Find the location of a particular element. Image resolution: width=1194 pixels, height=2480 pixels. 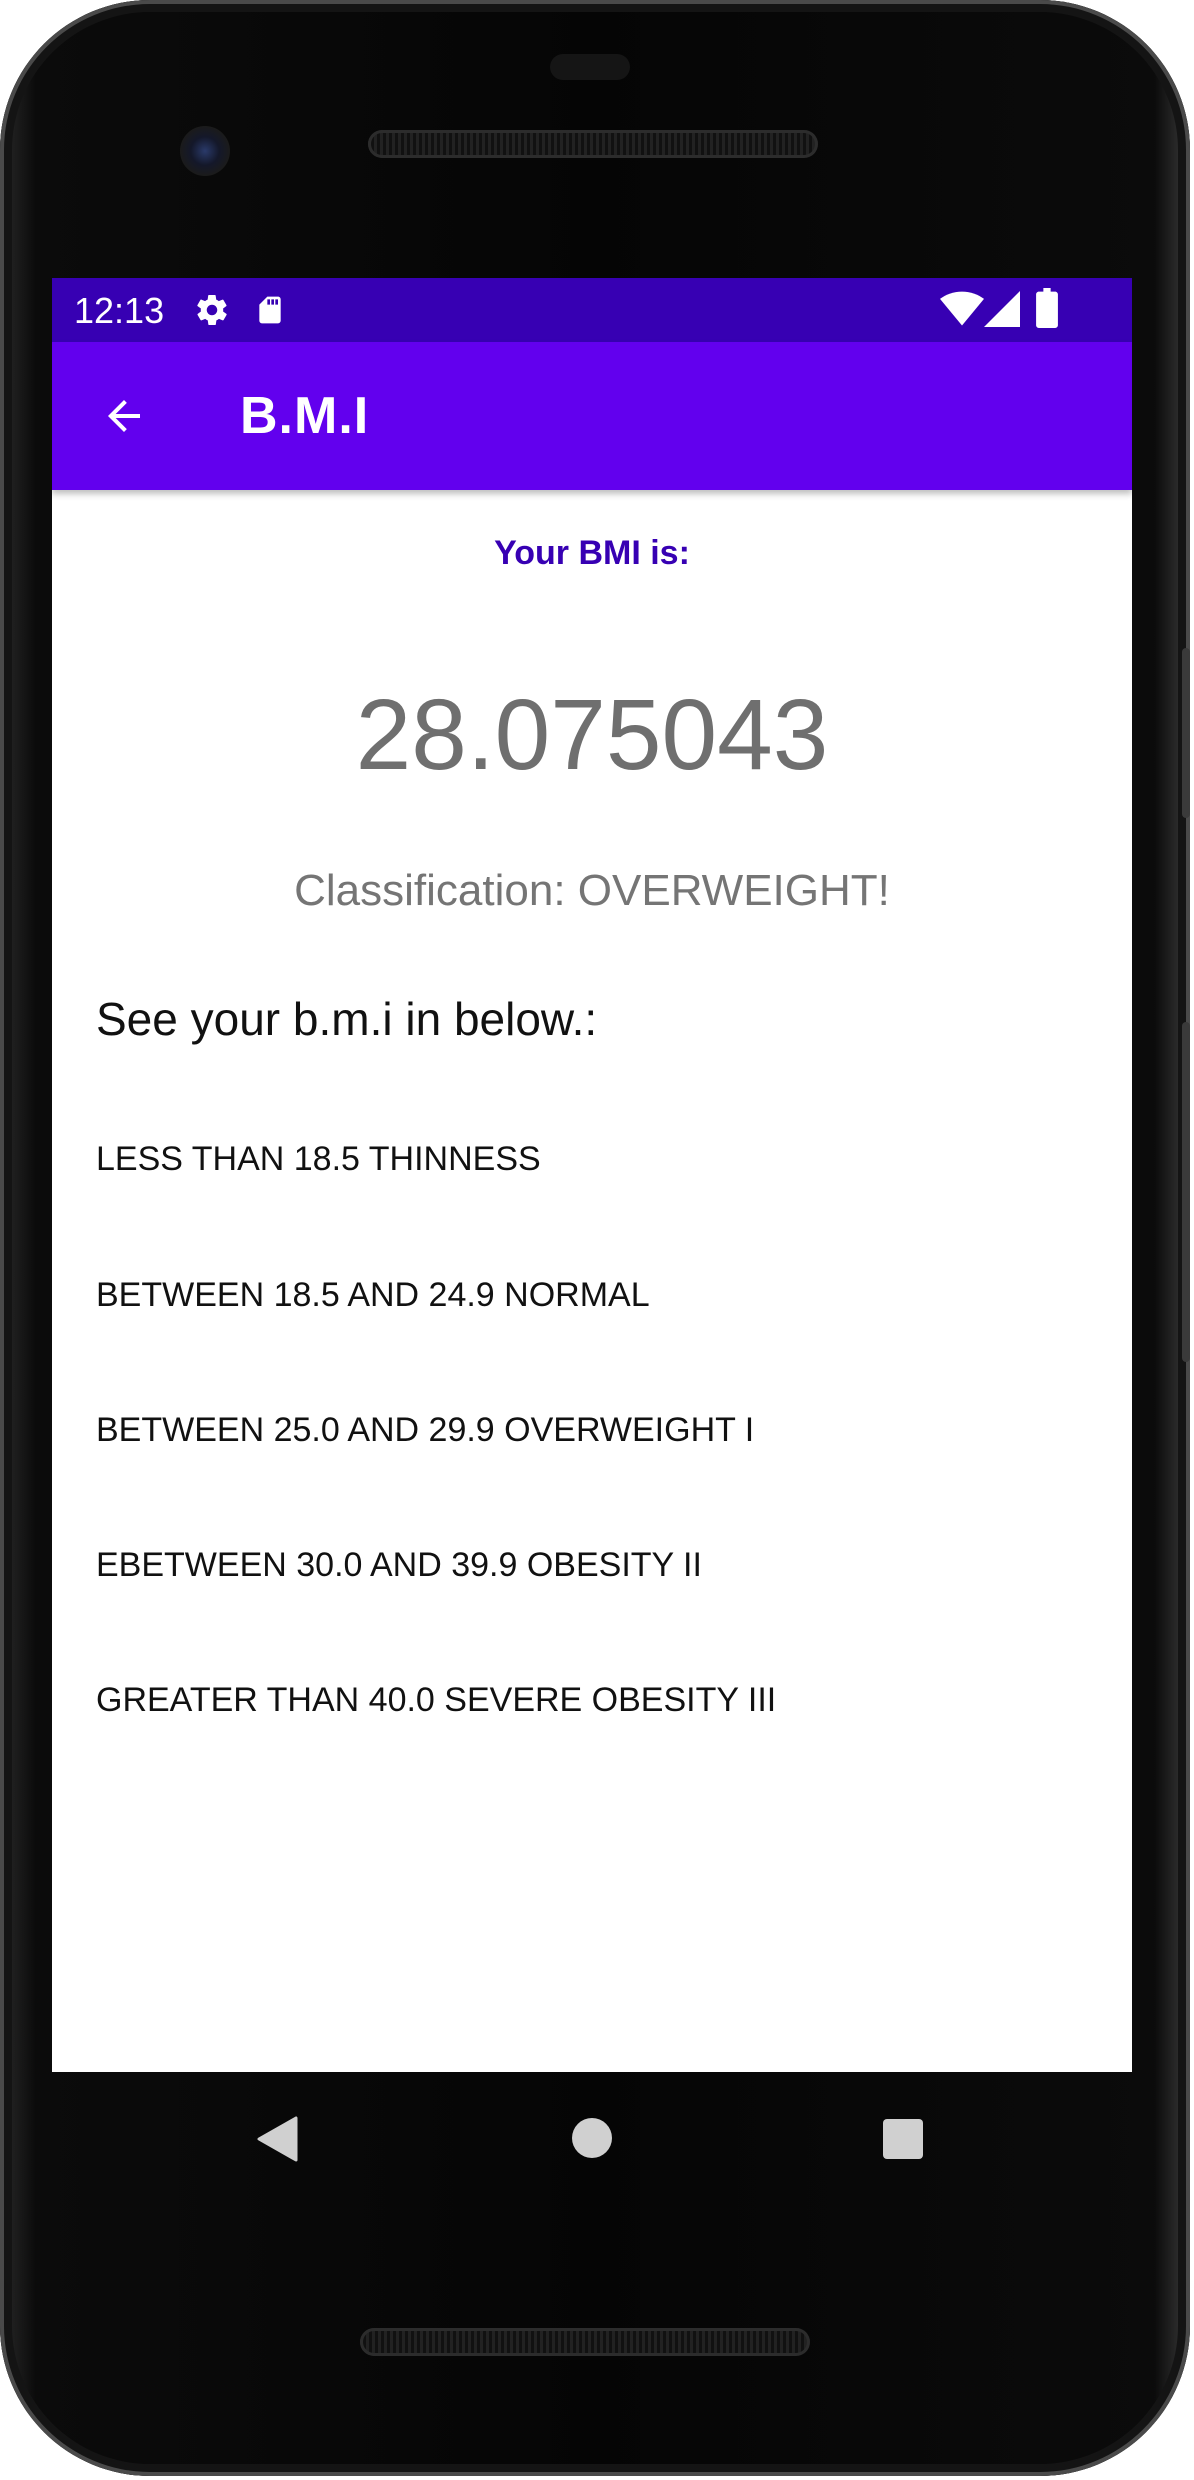

earpiece-speaker is located at coordinates (593, 144).